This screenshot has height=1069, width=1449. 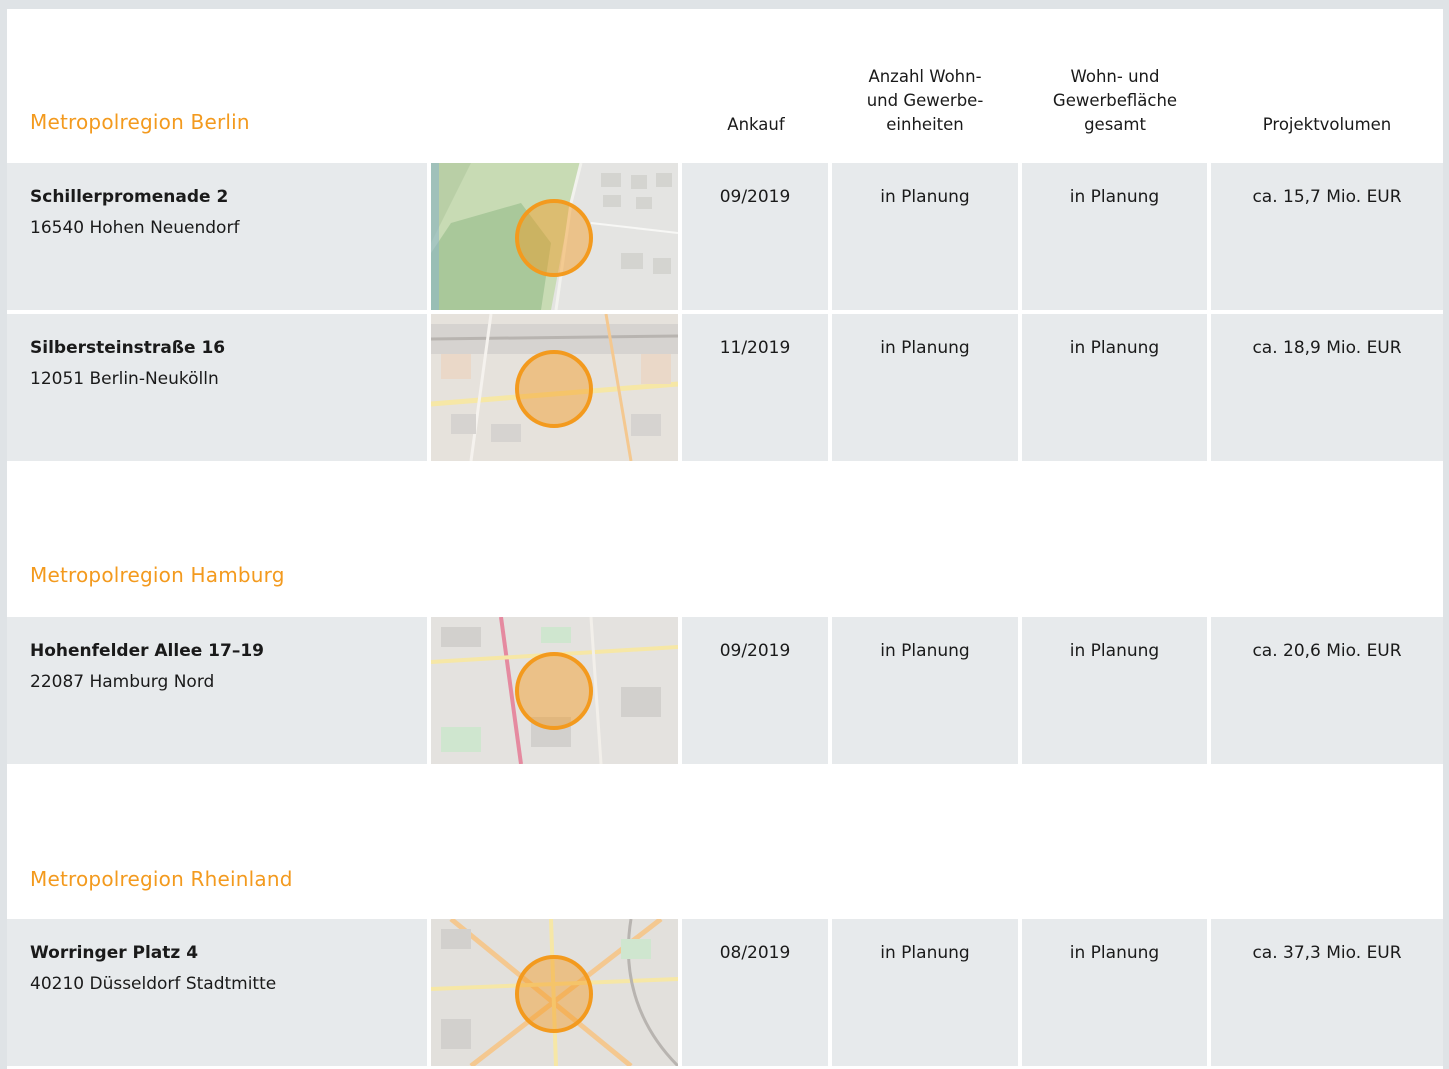 I want to click on column-header-flaeche: Wohn- und Gewerbefläche gesamt, so click(x=1115, y=101).